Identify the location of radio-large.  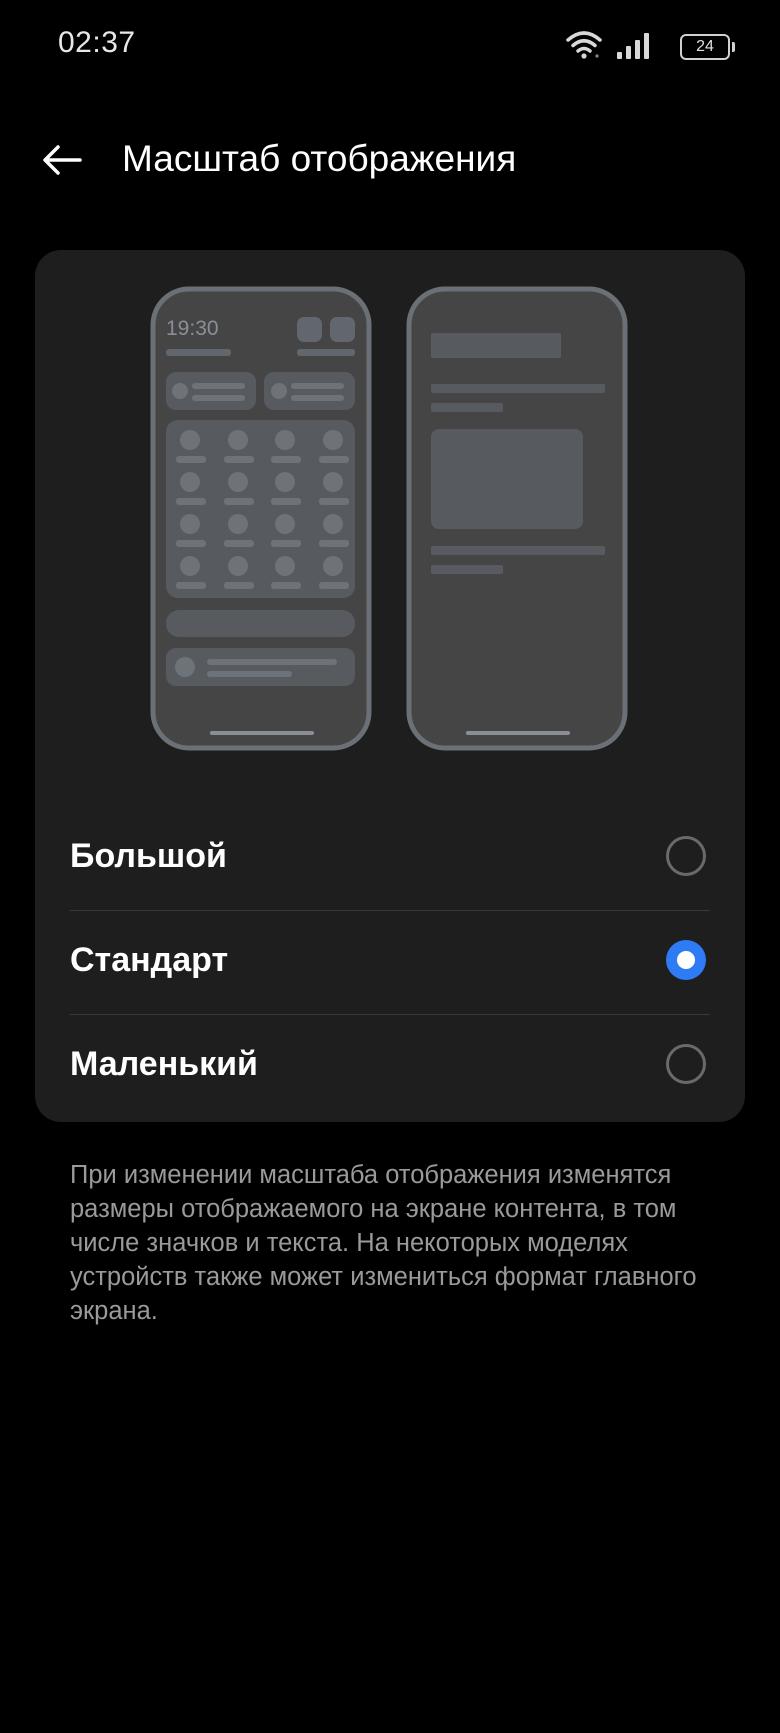
(686, 856).